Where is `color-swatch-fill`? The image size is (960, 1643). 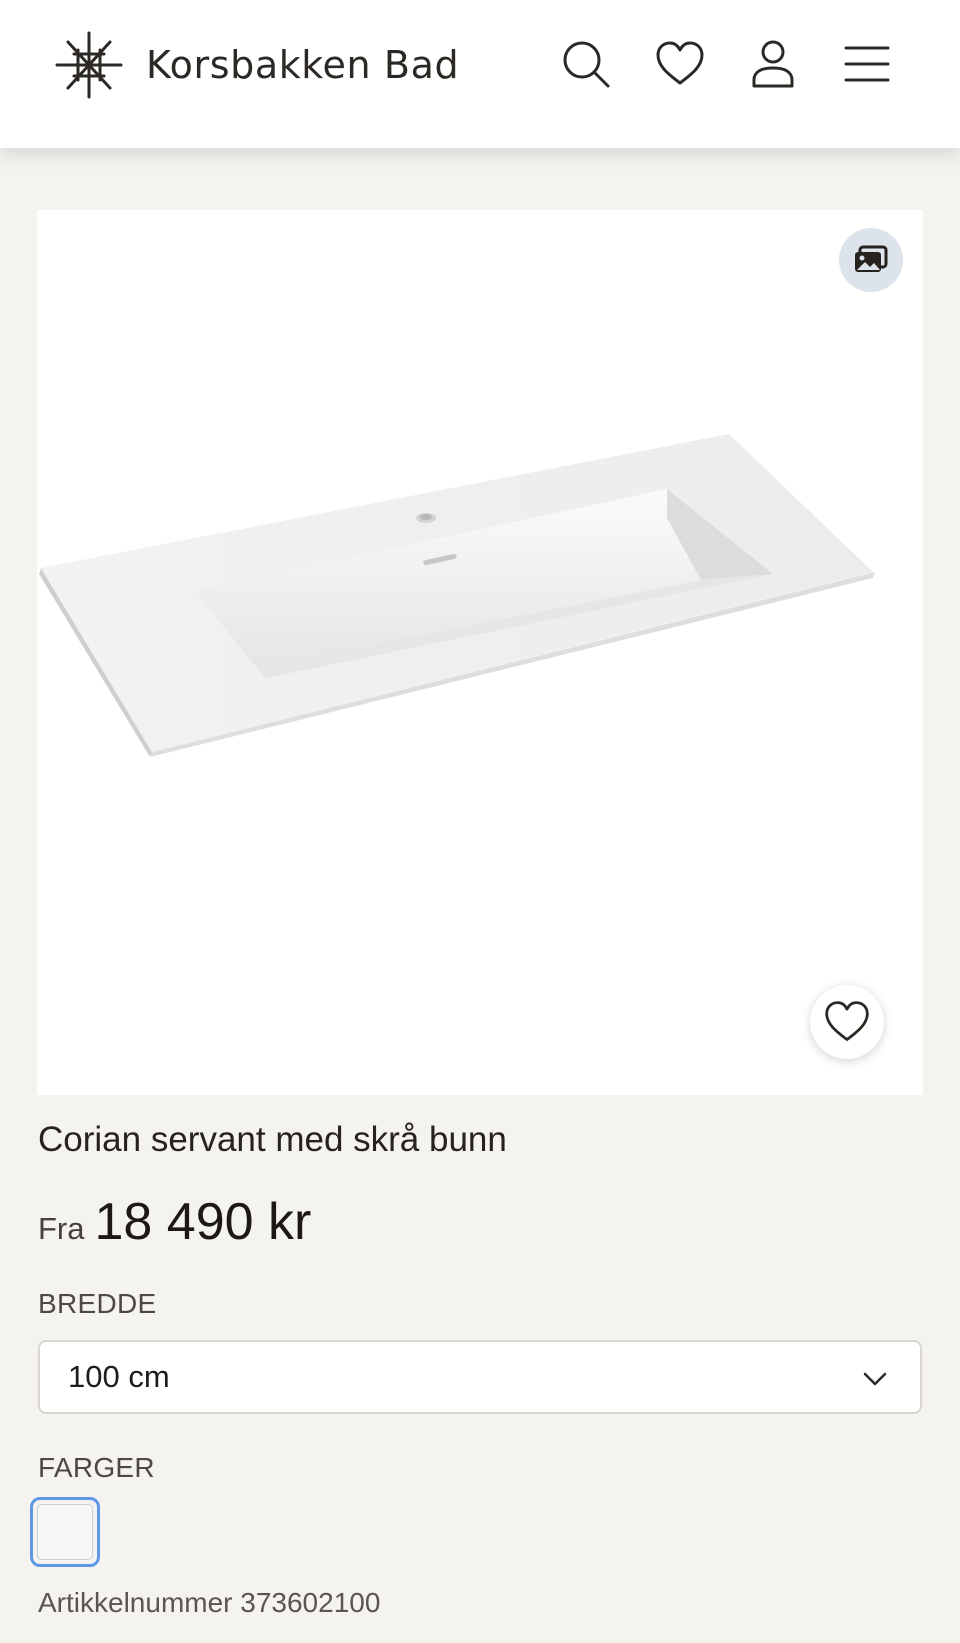
color-swatch-fill is located at coordinates (65, 1532).